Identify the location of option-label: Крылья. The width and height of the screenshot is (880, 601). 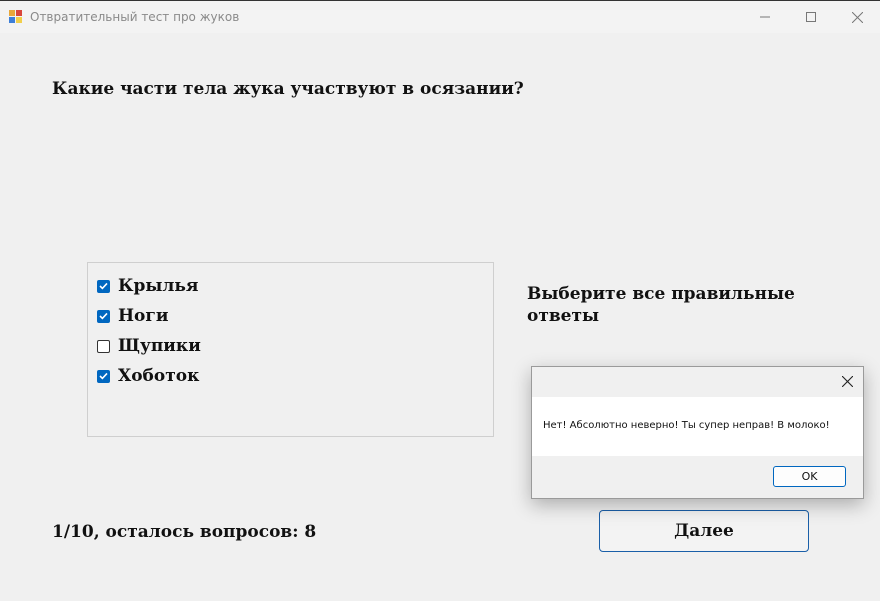
(158, 286).